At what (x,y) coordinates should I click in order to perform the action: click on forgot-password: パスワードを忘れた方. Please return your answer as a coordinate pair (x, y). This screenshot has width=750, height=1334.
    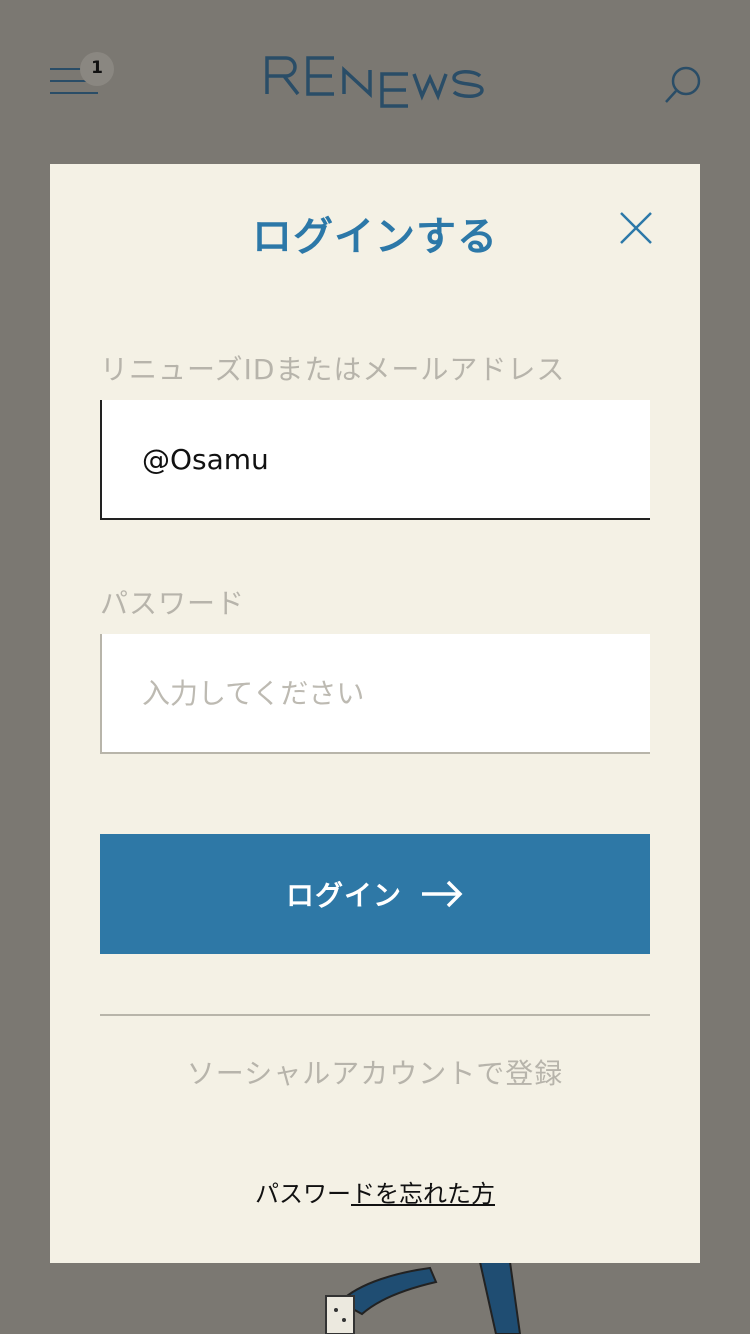
    Looking at the image, I should click on (375, 1191).